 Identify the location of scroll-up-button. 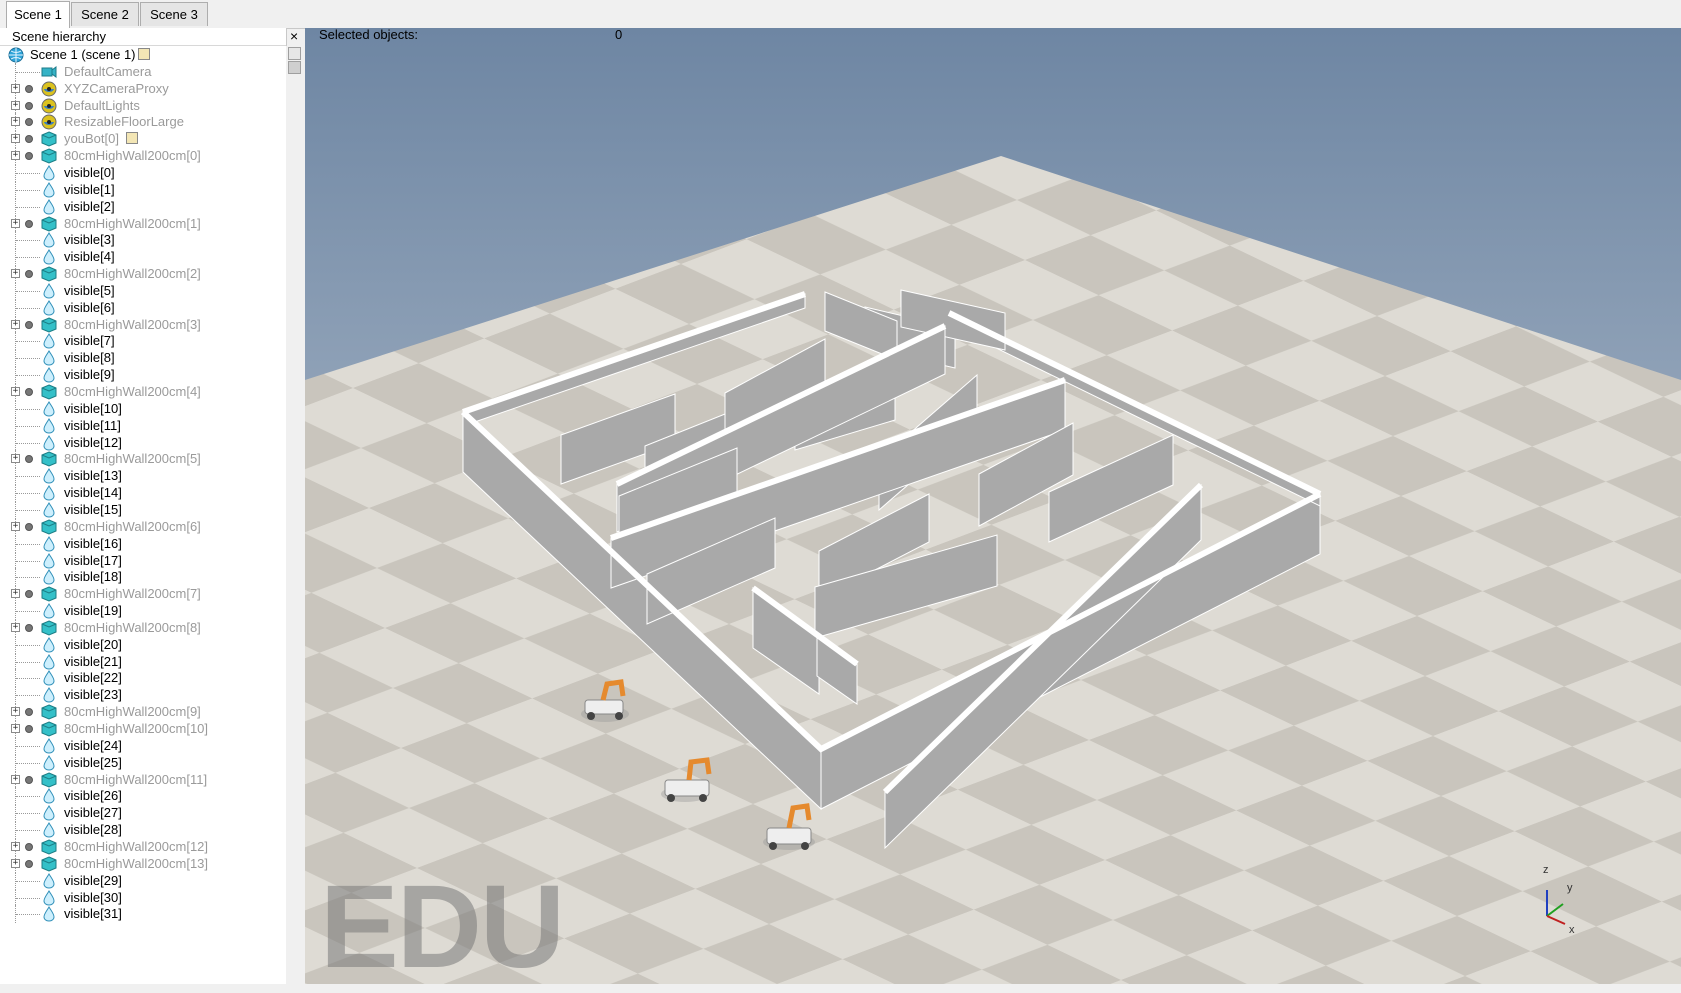
(294, 53).